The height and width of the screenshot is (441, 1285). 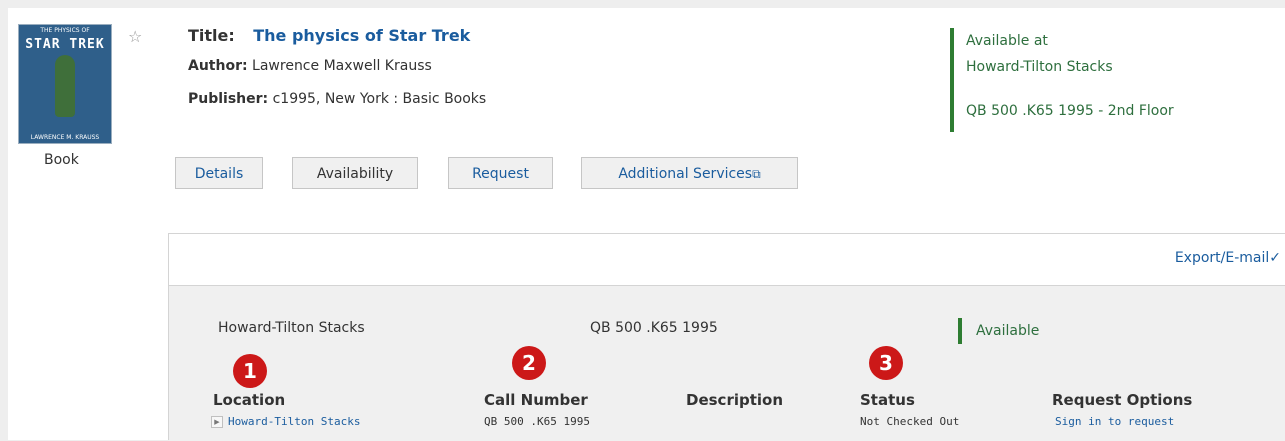 I want to click on tab-availability: Availability, so click(x=355, y=173).